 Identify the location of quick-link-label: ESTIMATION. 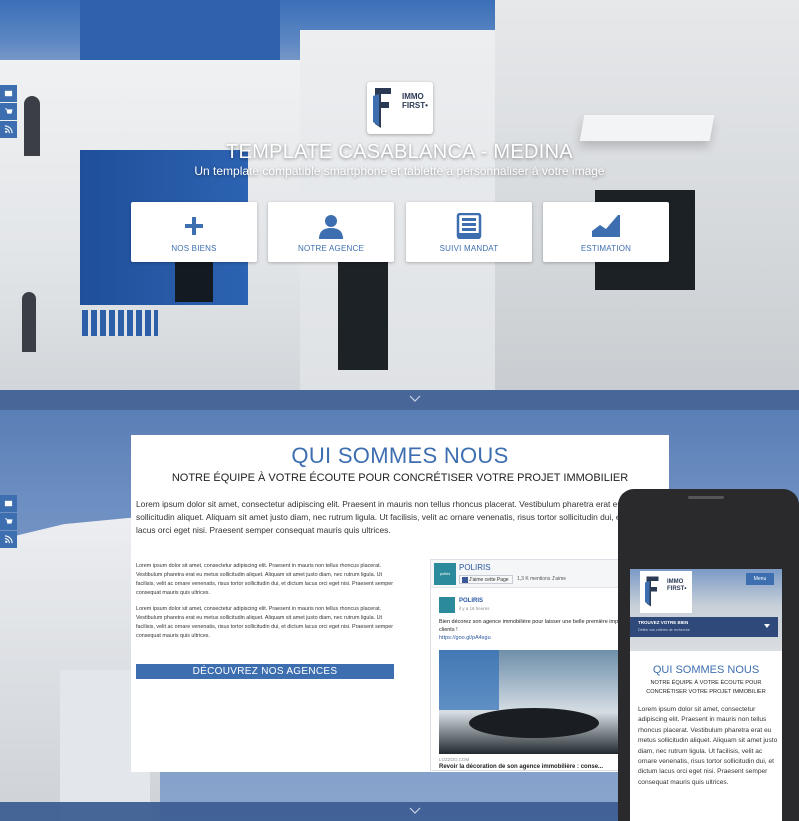
(606, 248).